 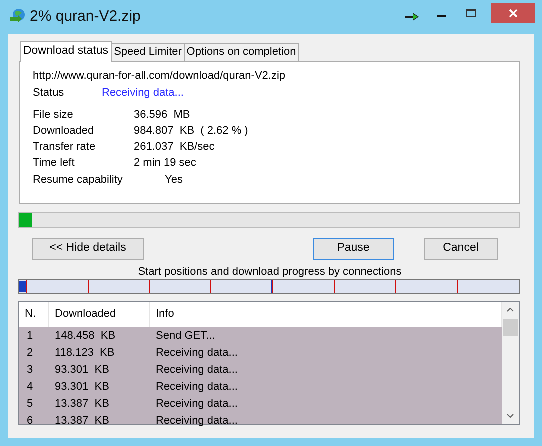 What do you see at coordinates (30, 404) in the screenshot?
I see `table-cell-text: 5` at bounding box center [30, 404].